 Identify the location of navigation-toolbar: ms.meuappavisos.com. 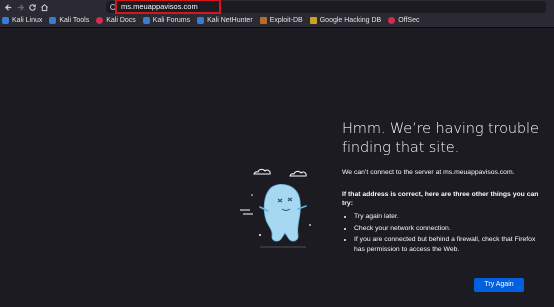
(277, 7).